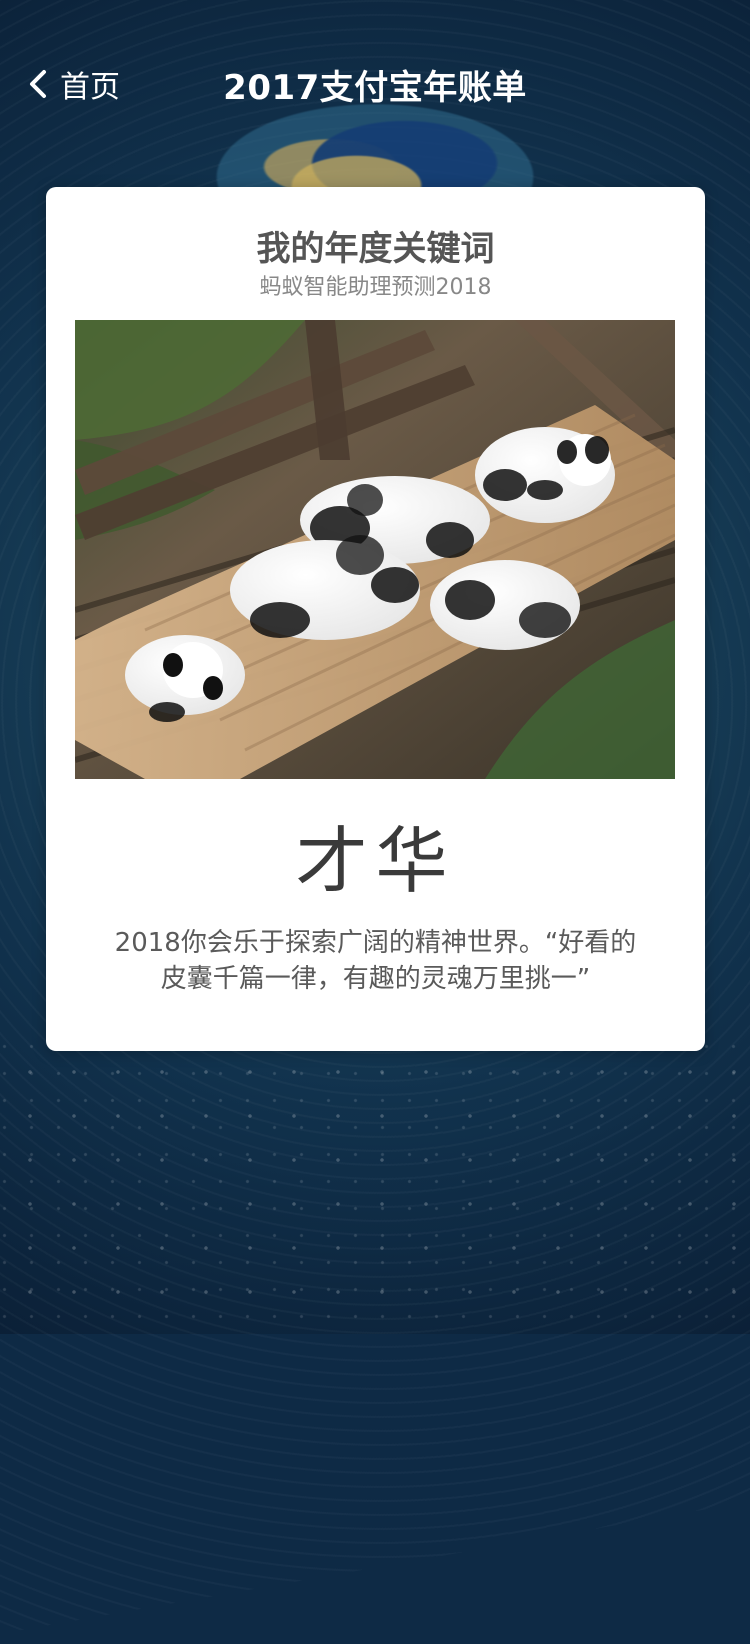 The width and height of the screenshot is (750, 1644). What do you see at coordinates (375, 287) in the screenshot?
I see `card-subtitle: 蚂蚁智能助理预测2018` at bounding box center [375, 287].